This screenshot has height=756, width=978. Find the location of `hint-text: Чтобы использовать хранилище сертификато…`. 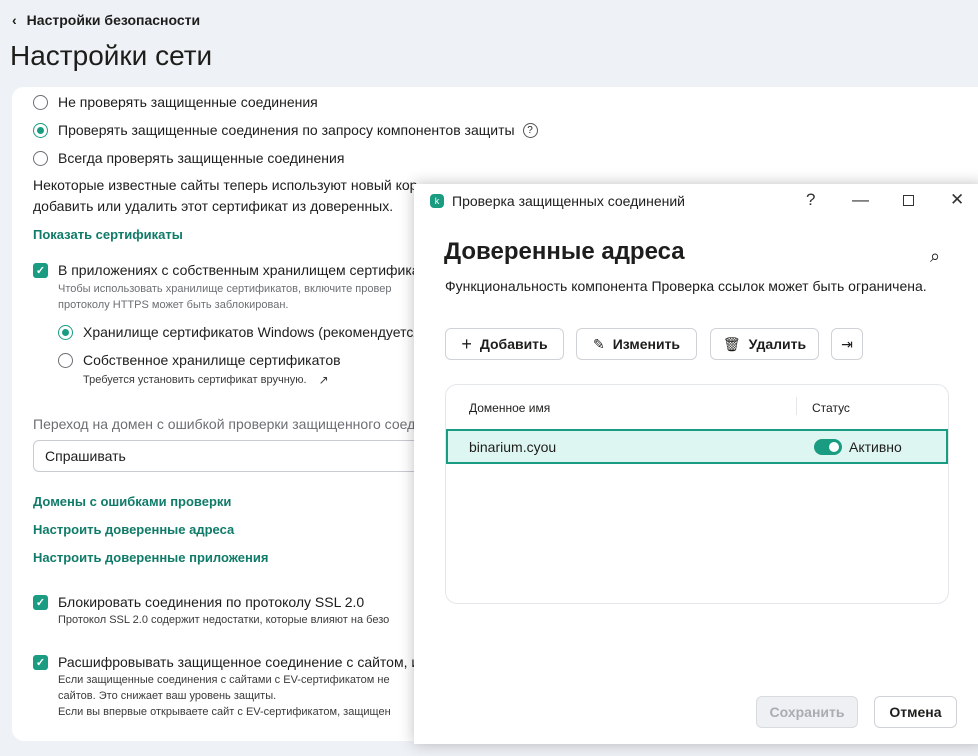

hint-text: Чтобы использовать хранилище сертификато… is located at coordinates (225, 289).